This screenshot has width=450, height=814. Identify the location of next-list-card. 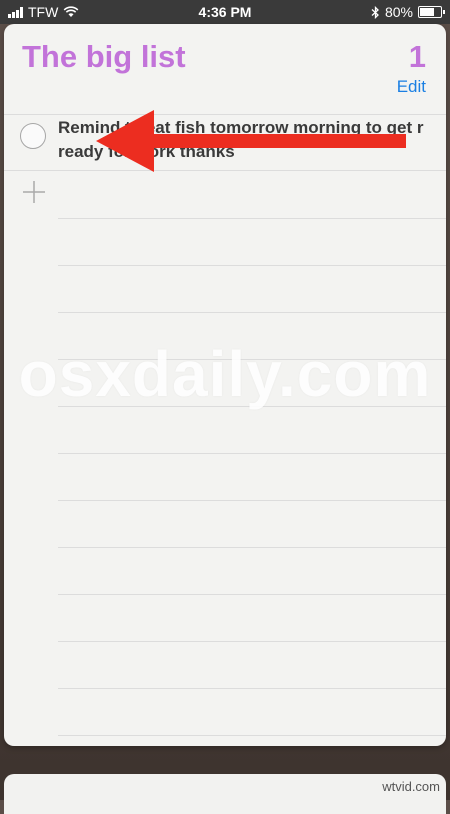
(225, 794).